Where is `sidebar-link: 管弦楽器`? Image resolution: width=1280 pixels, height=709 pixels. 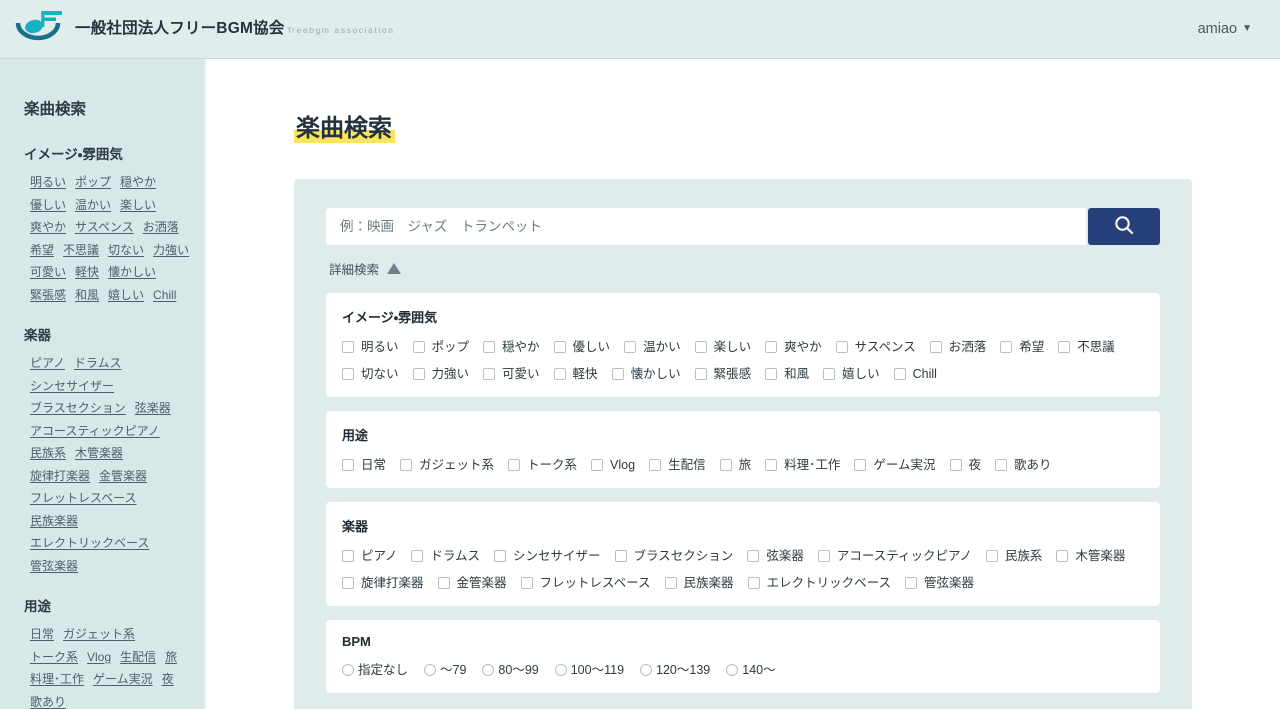 sidebar-link: 管弦楽器 is located at coordinates (54, 566).